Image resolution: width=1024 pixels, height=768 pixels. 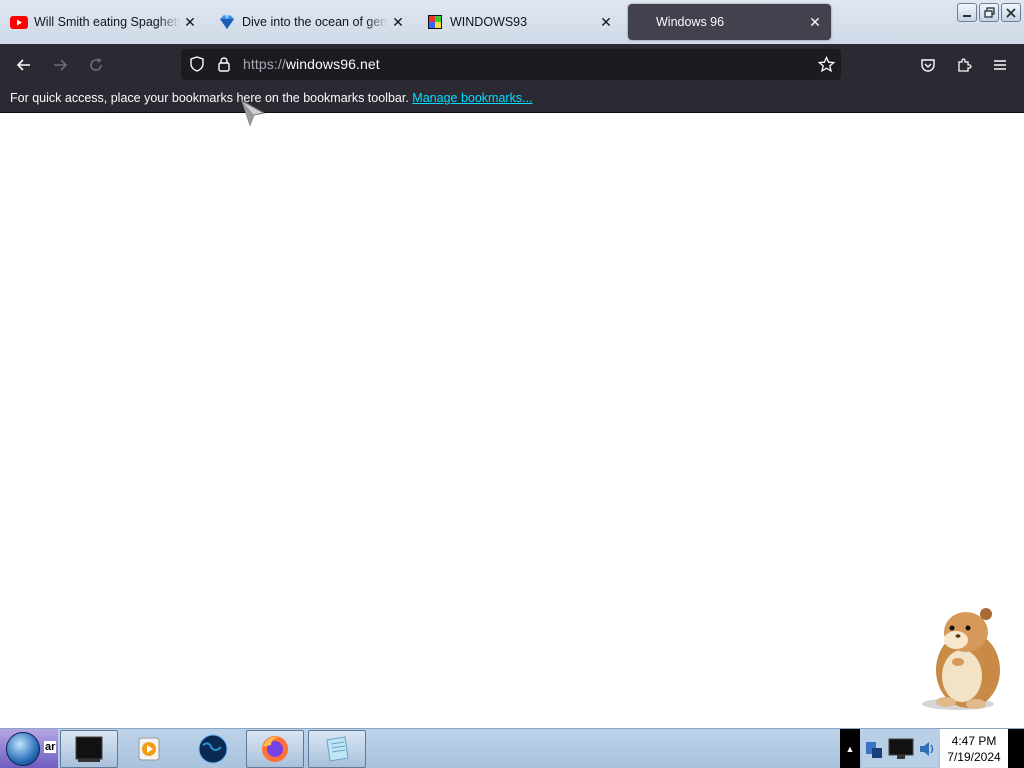 What do you see at coordinates (489, 22) in the screenshot?
I see `tab-title: WINDOWS93` at bounding box center [489, 22].